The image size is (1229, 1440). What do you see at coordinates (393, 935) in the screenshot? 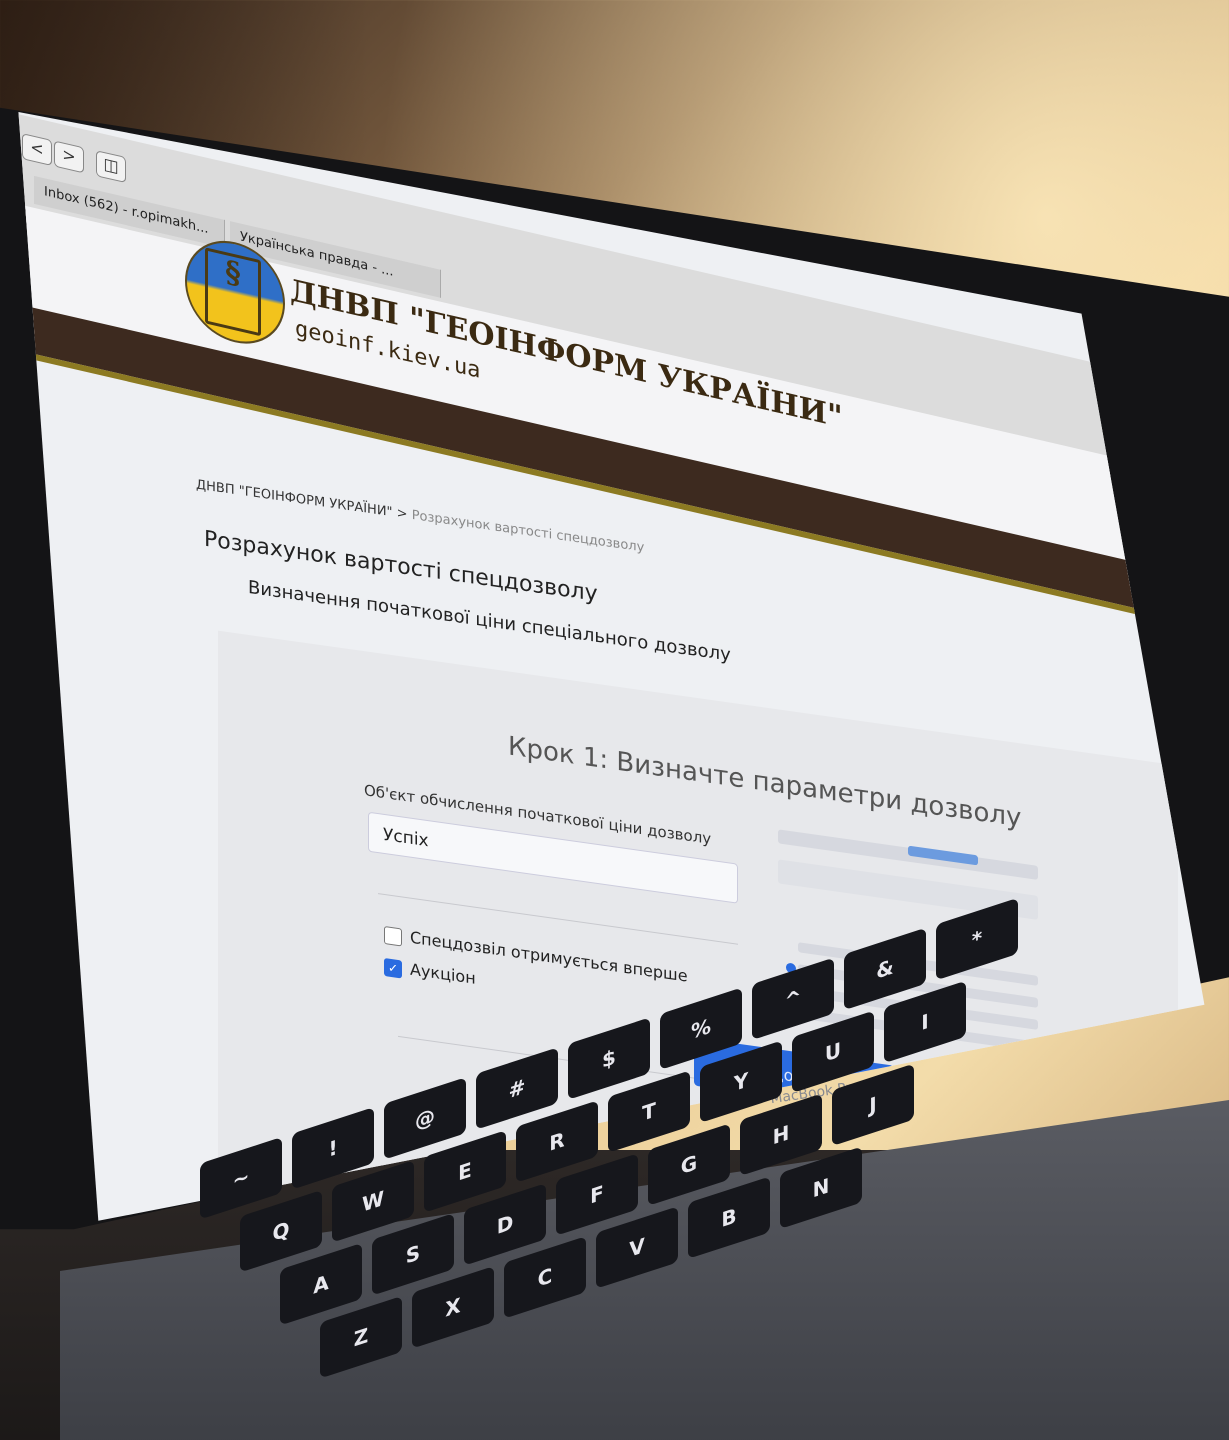
I see `checkbox-first-time` at bounding box center [393, 935].